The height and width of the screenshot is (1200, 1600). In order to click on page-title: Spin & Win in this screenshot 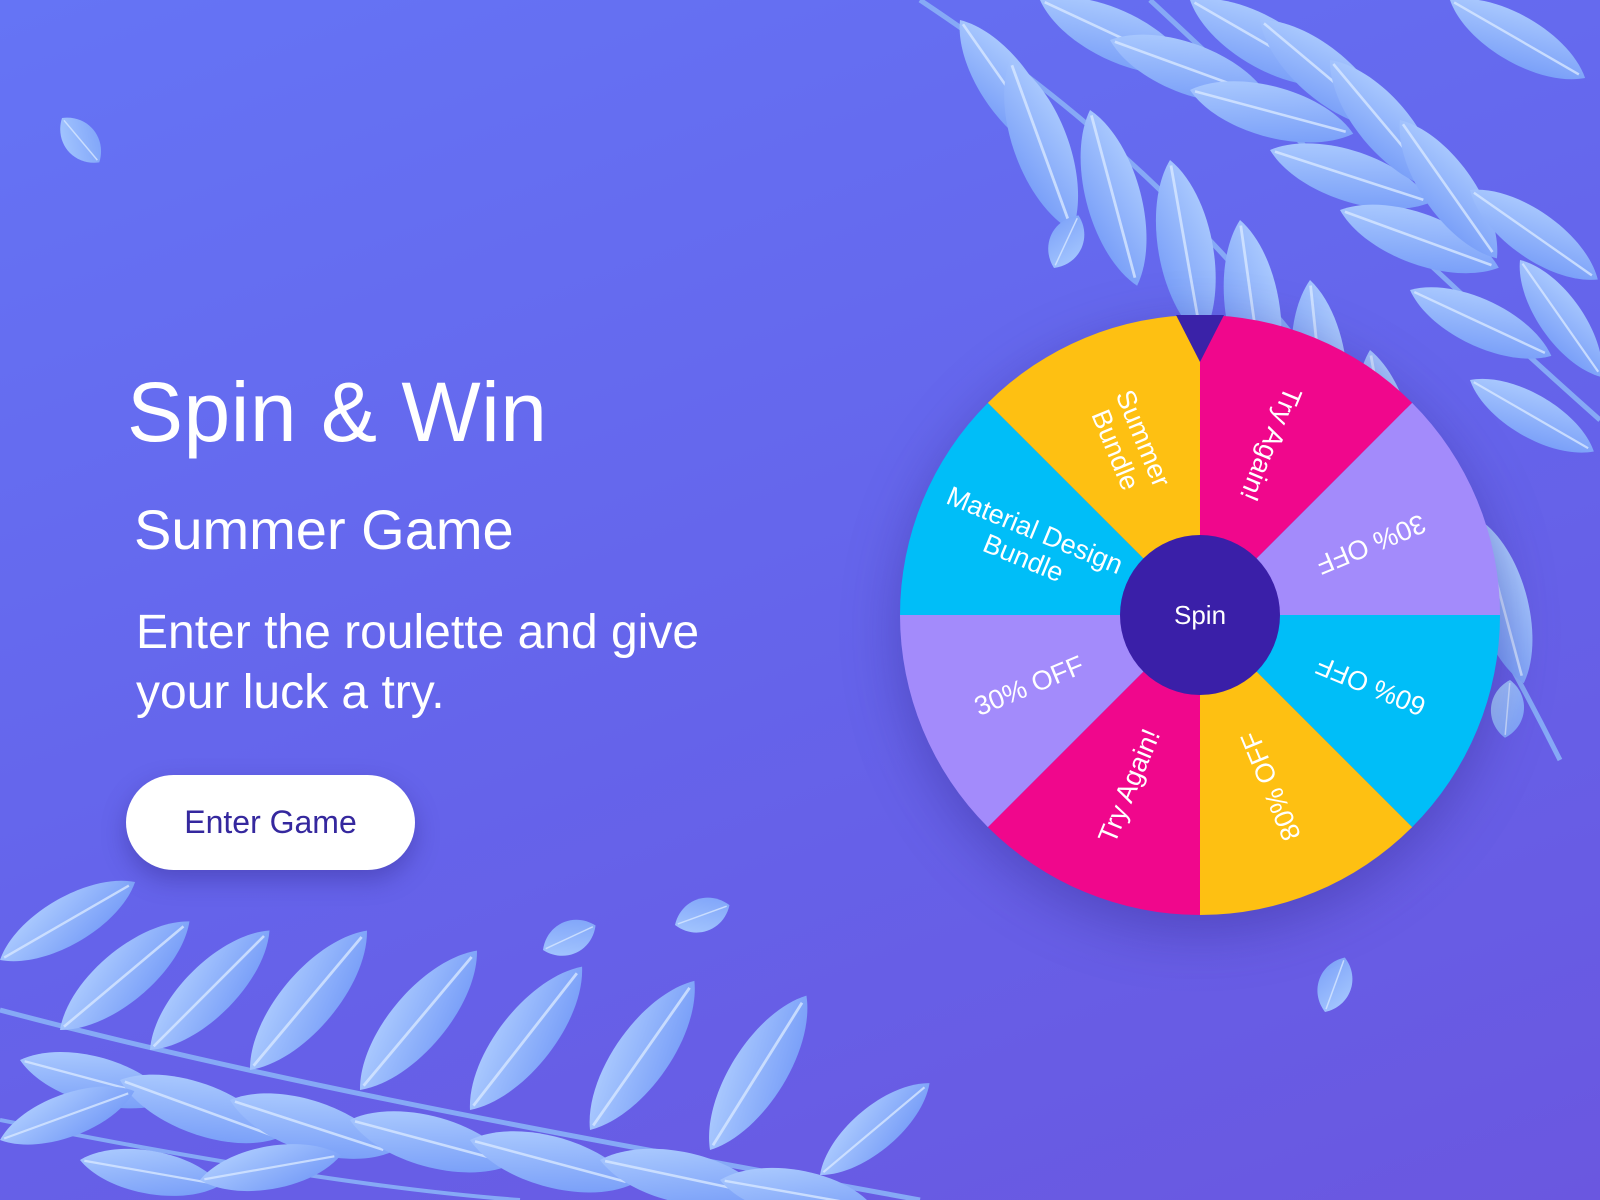, I will do `click(337, 412)`.